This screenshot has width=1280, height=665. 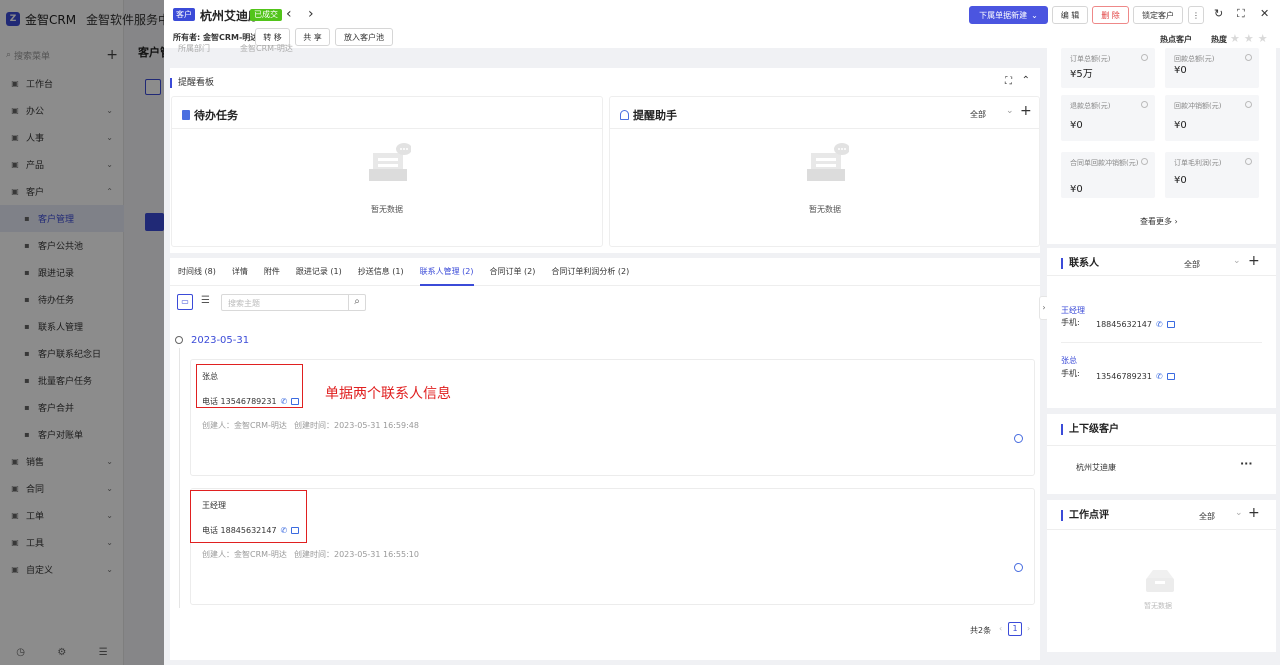 What do you see at coordinates (1158, 606) in the screenshot?
I see `empty-text: 暂无数据` at bounding box center [1158, 606].